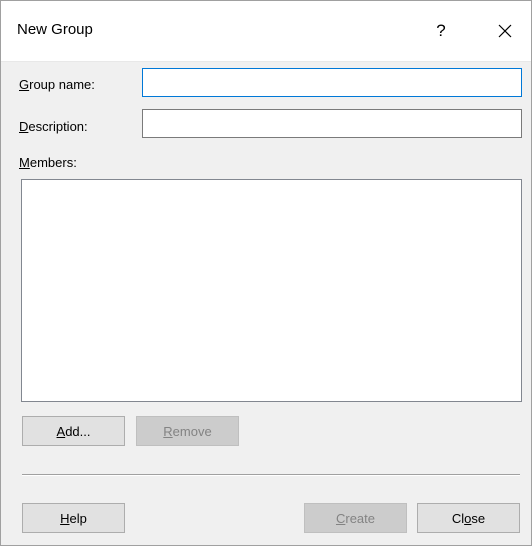 This screenshot has width=532, height=546. What do you see at coordinates (55, 29) in the screenshot?
I see `dialog-title: New Group` at bounding box center [55, 29].